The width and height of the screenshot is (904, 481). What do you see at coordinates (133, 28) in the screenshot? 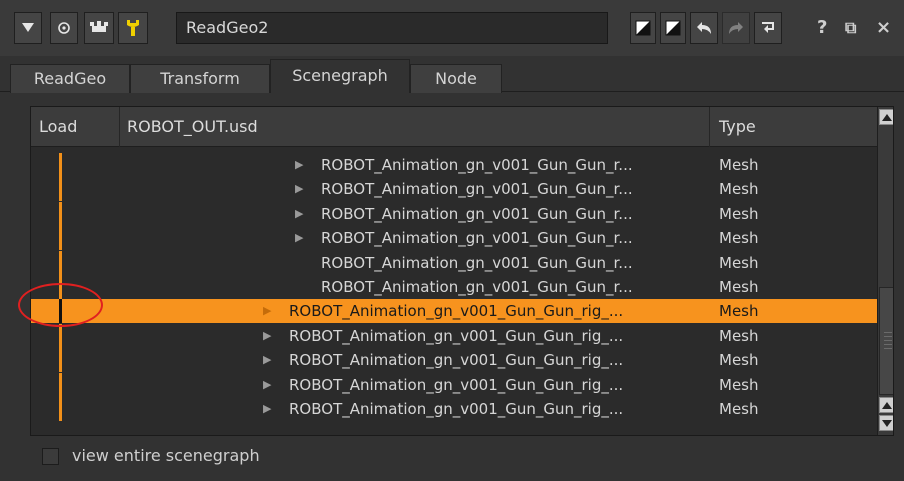
I see `wrench-icon` at bounding box center [133, 28].